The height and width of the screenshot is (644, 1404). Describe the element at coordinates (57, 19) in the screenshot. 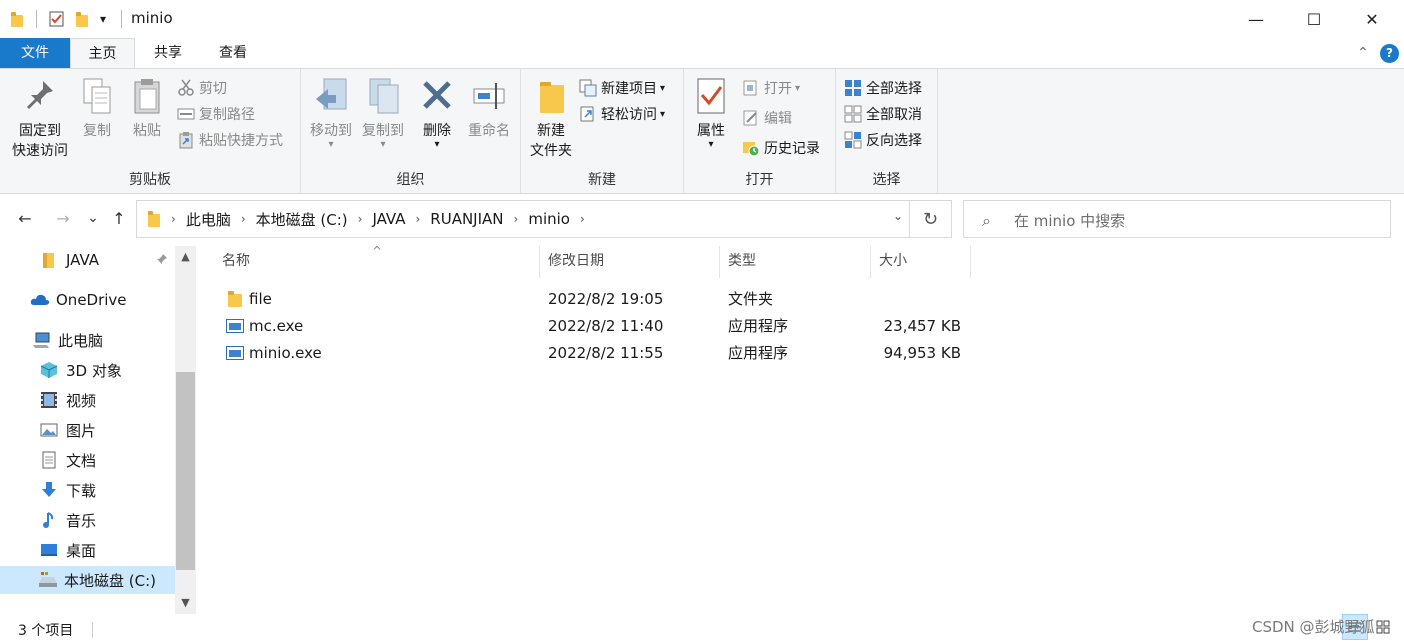

I see `properties-quick-access-button` at that location.